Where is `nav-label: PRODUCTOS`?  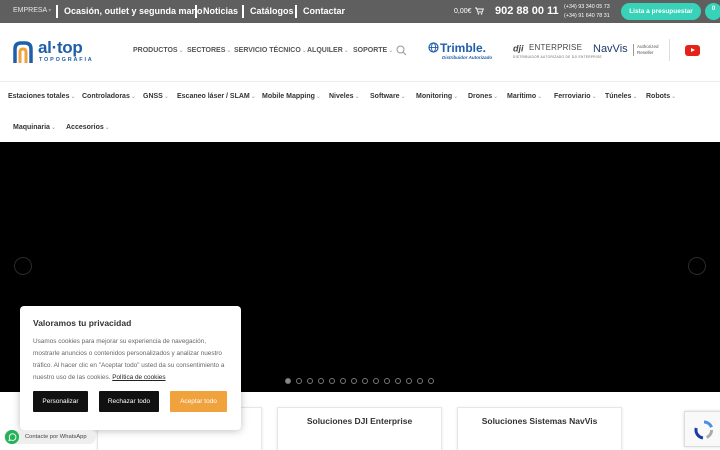 nav-label: PRODUCTOS is located at coordinates (155, 50).